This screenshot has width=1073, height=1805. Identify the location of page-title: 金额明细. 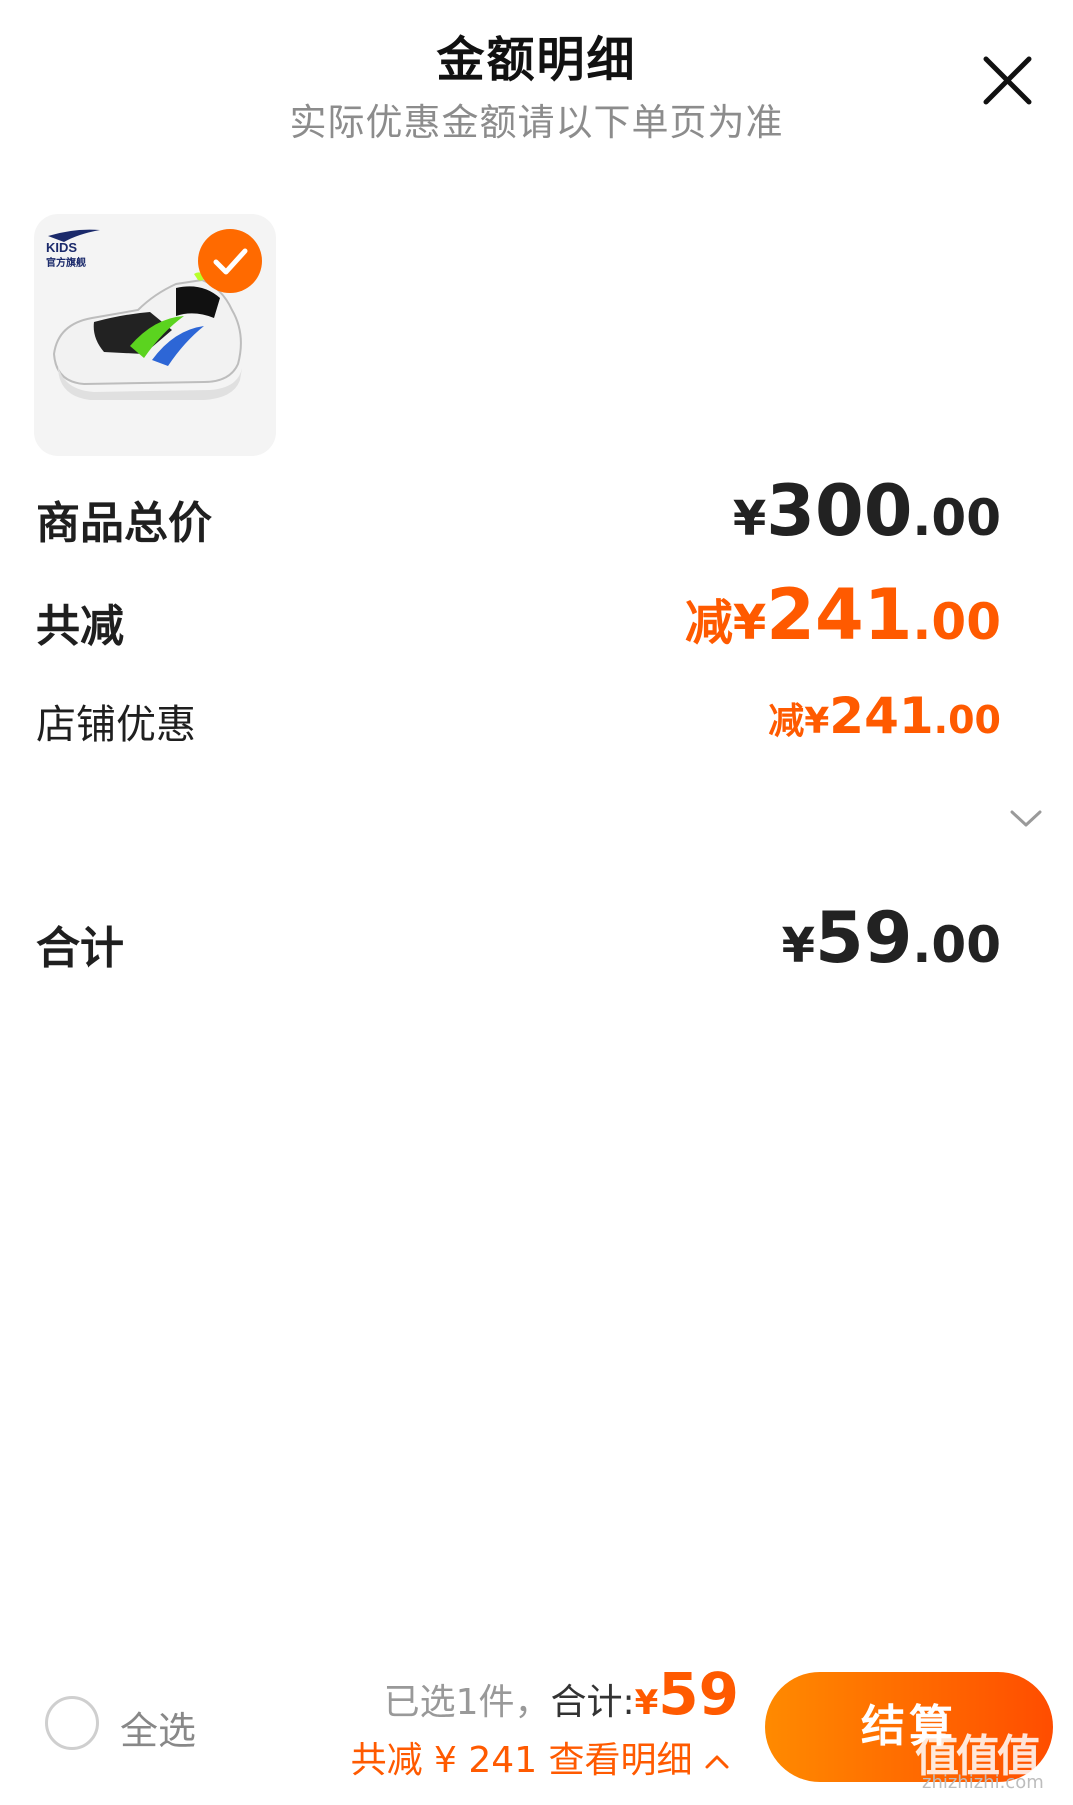
(536, 60).